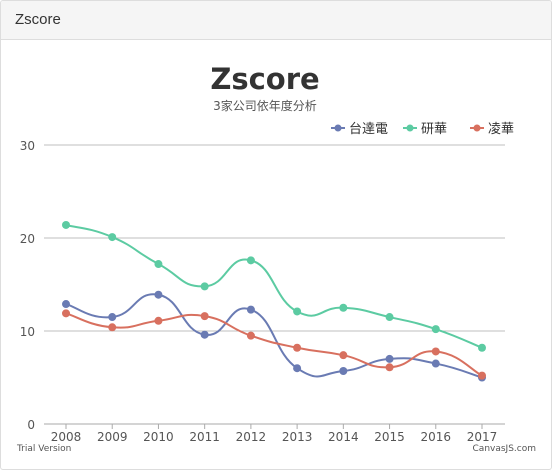  Describe the element at coordinates (27, 239) in the screenshot. I see `y-tick-label: 20` at that location.